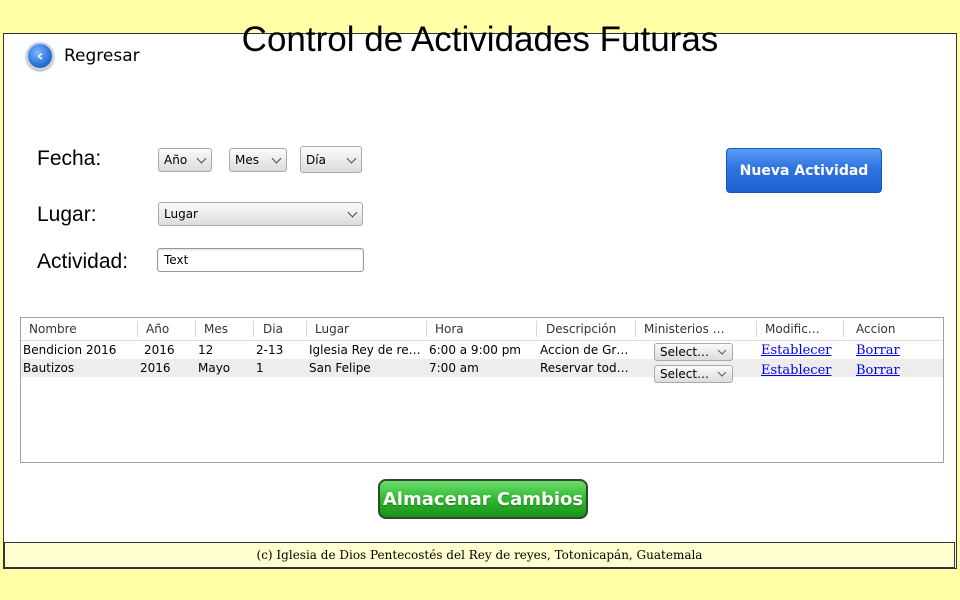 The width and height of the screenshot is (960, 600). Describe the element at coordinates (270, 350) in the screenshot. I see `cell-dia: 2-13` at that location.